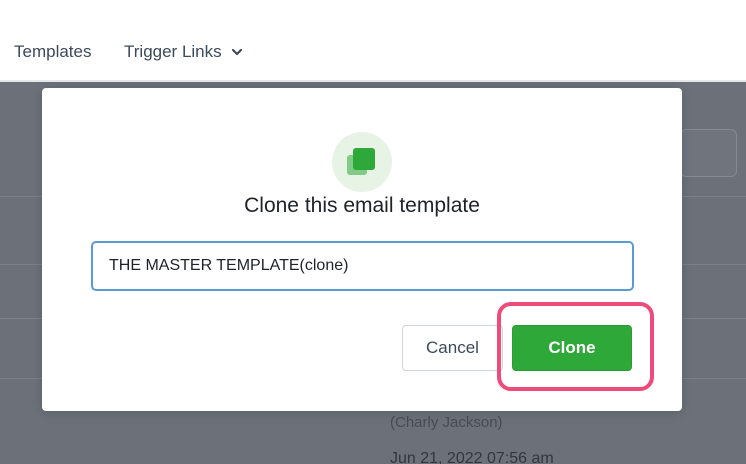 The height and width of the screenshot is (464, 746). I want to click on nav-templates: Templates, so click(52, 52).